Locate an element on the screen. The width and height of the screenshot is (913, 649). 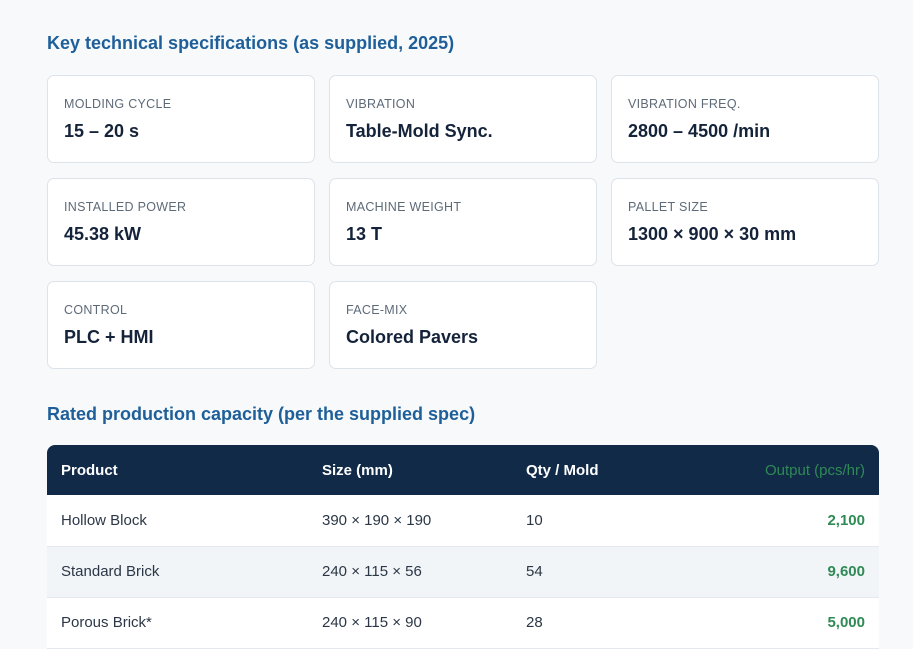
cell-qty: 54 is located at coordinates (534, 571).